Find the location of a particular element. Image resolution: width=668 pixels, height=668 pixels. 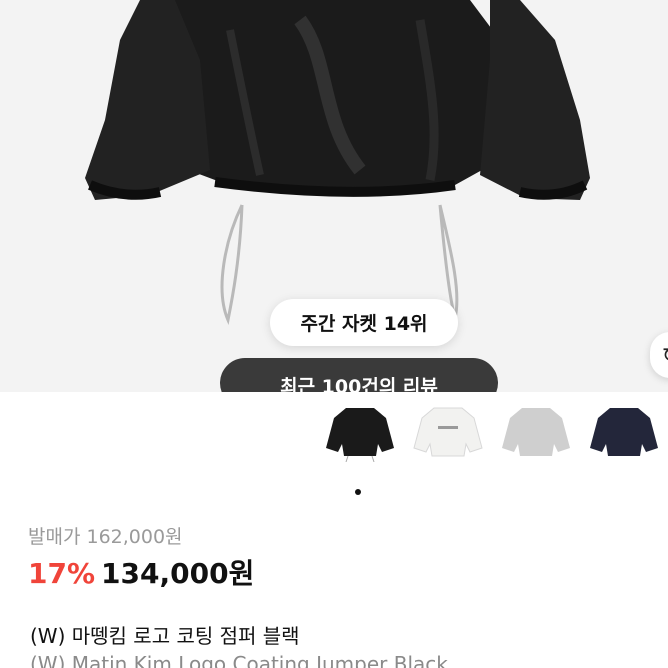

thumbnail-navy is located at coordinates (624, 433).